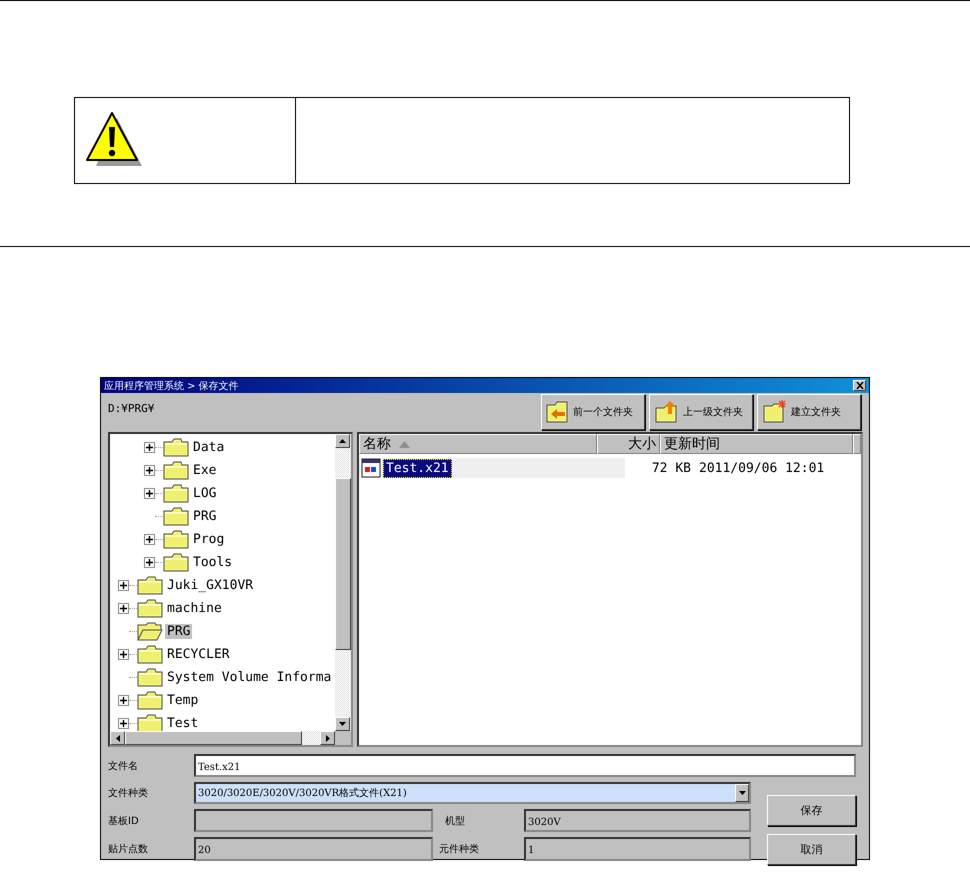  What do you see at coordinates (628, 444) in the screenshot?
I see `column-header: 大小` at bounding box center [628, 444].